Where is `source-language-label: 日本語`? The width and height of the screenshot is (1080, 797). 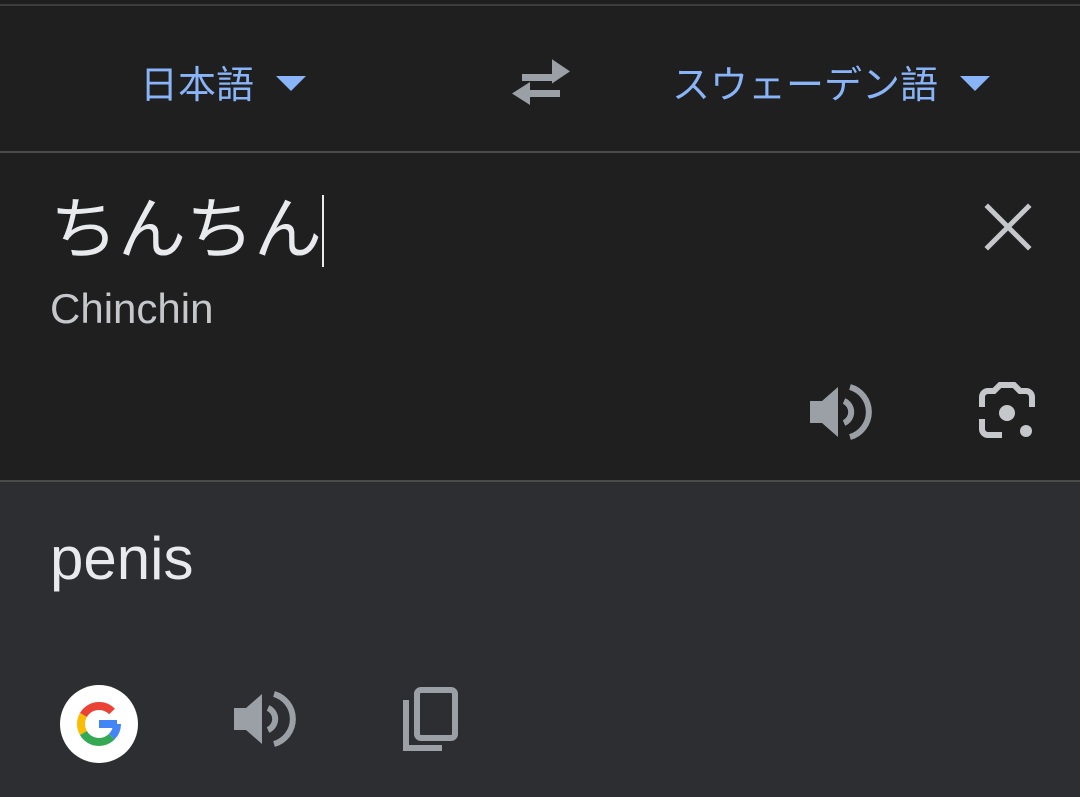
source-language-label: 日本語 is located at coordinates (197, 84).